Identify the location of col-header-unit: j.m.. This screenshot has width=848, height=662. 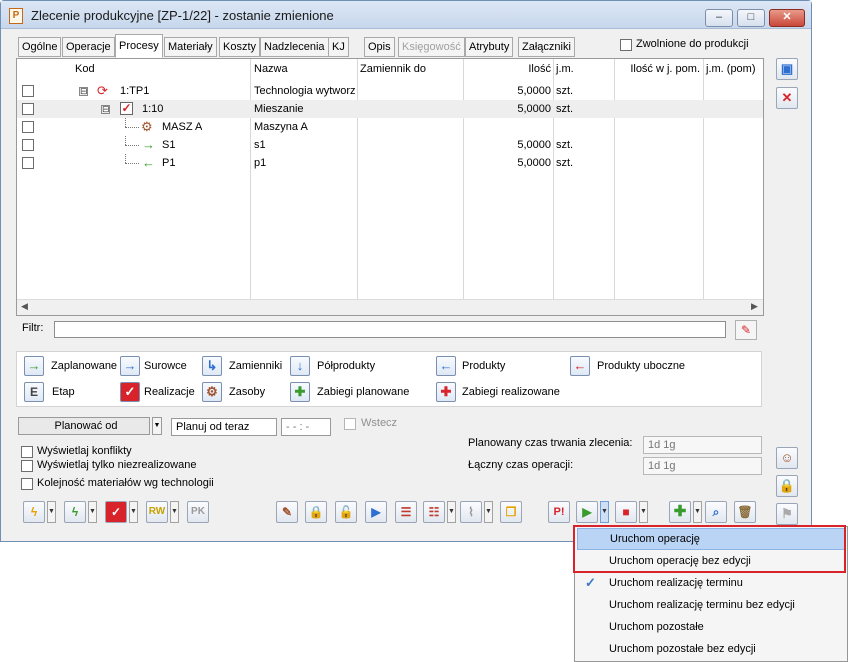
(565, 69).